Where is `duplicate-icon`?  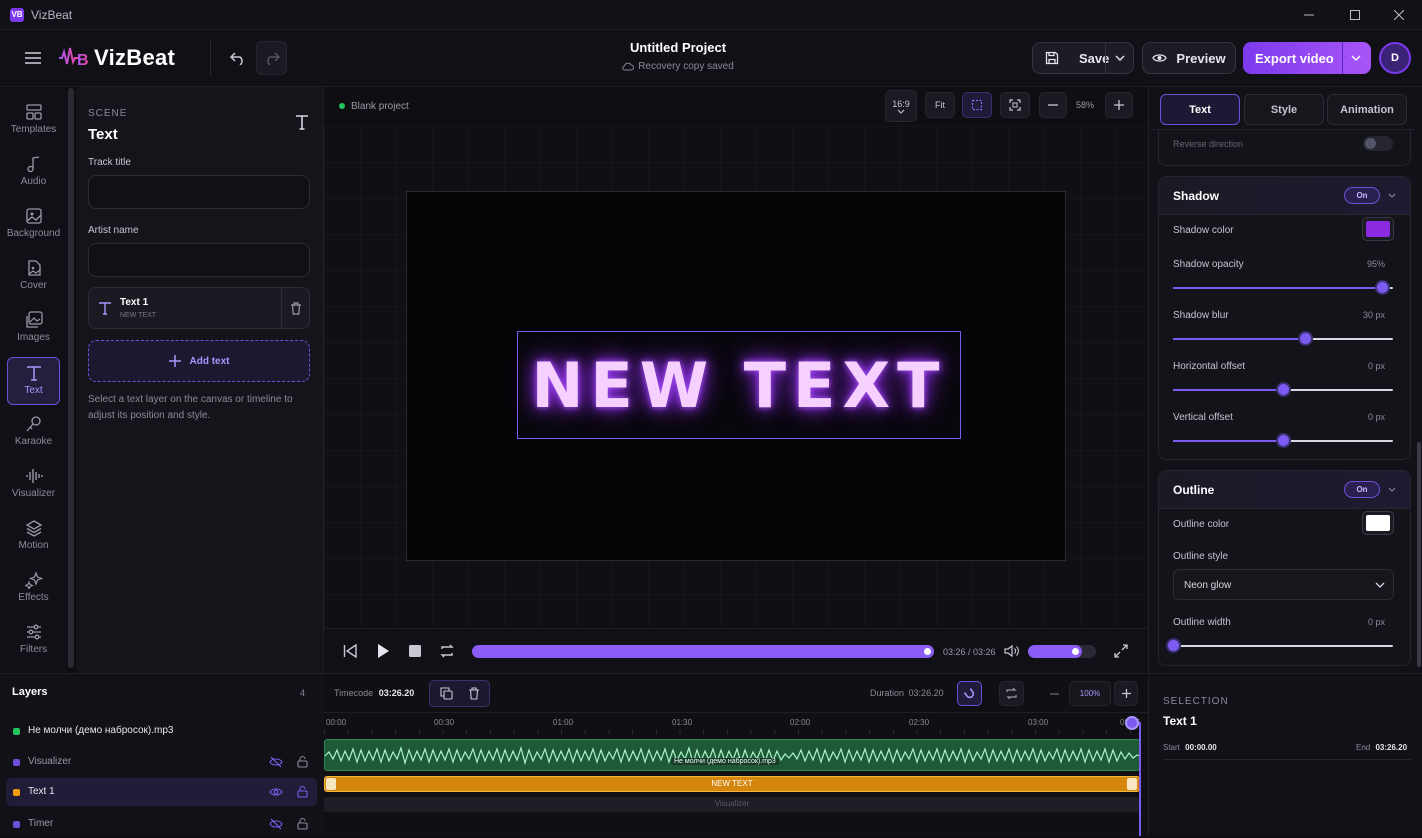 duplicate-icon is located at coordinates (446, 693).